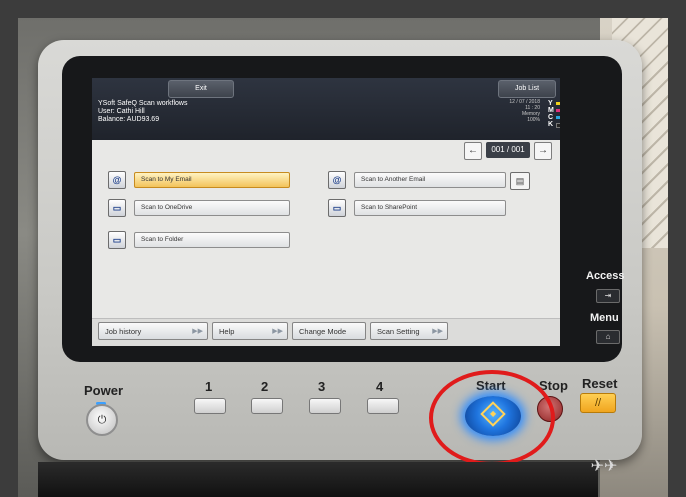 This screenshot has height=497, width=686. Describe the element at coordinates (102, 420) in the screenshot. I see `power-button: ⏻` at that location.